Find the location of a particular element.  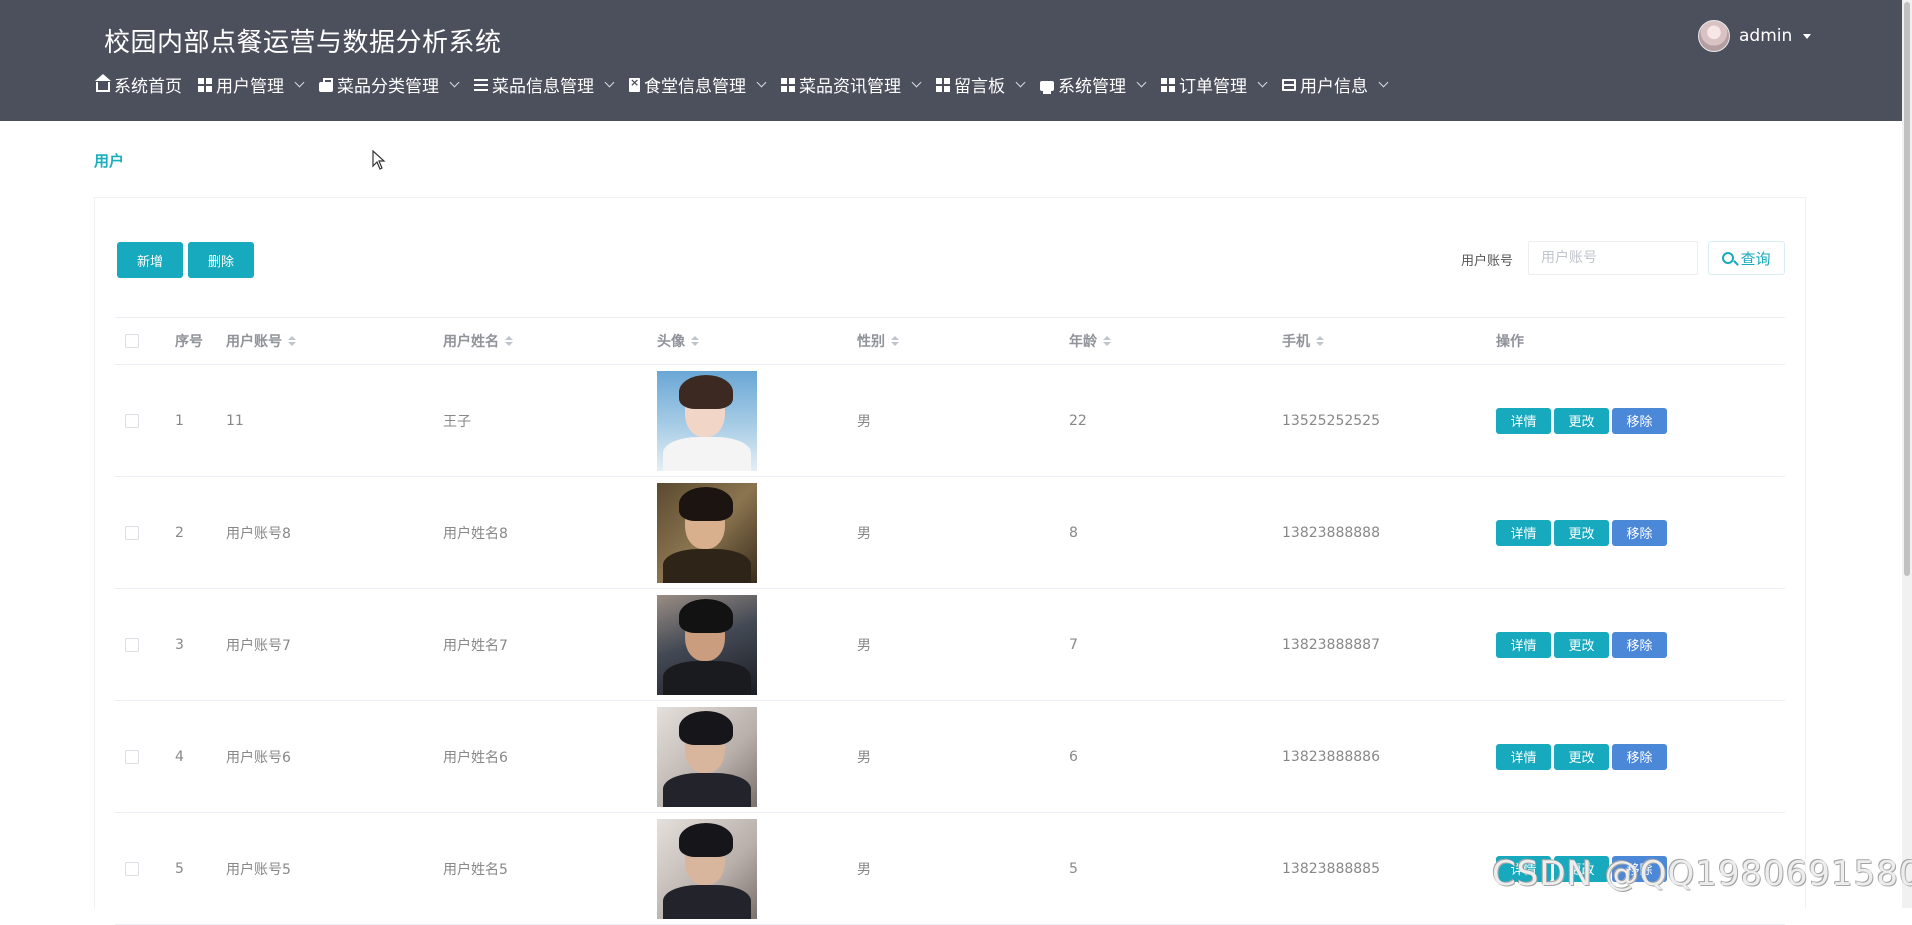

add-button: 新增 is located at coordinates (150, 260).